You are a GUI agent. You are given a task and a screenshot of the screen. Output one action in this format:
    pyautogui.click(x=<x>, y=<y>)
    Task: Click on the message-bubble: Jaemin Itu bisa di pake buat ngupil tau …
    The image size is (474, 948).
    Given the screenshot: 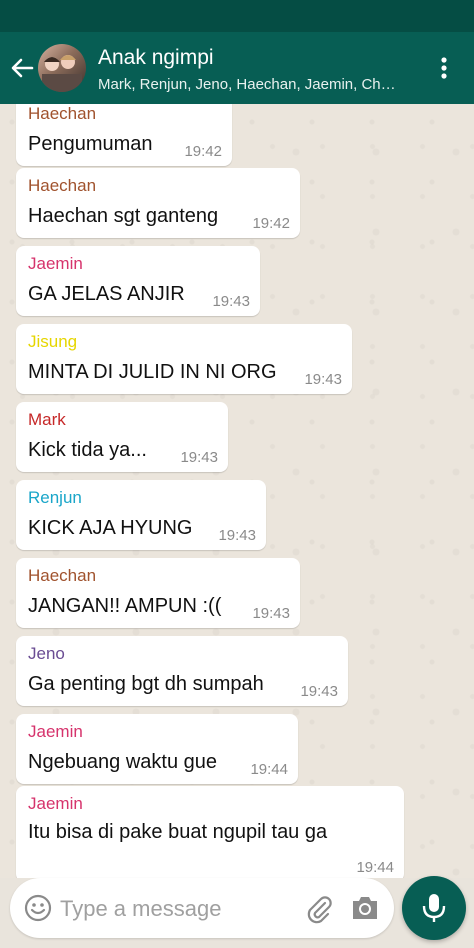 What is the action you would take?
    pyautogui.click(x=210, y=832)
    